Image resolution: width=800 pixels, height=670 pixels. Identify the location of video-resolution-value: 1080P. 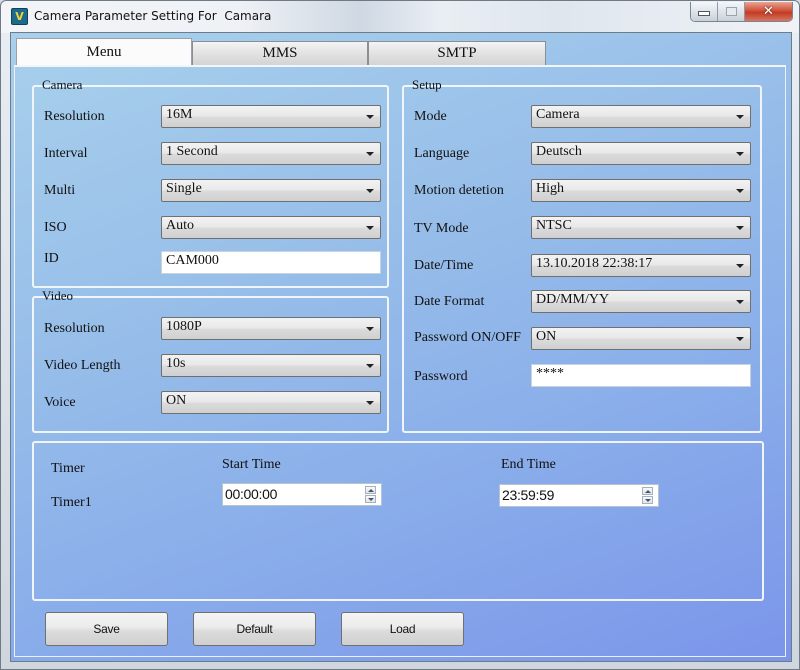
(184, 326).